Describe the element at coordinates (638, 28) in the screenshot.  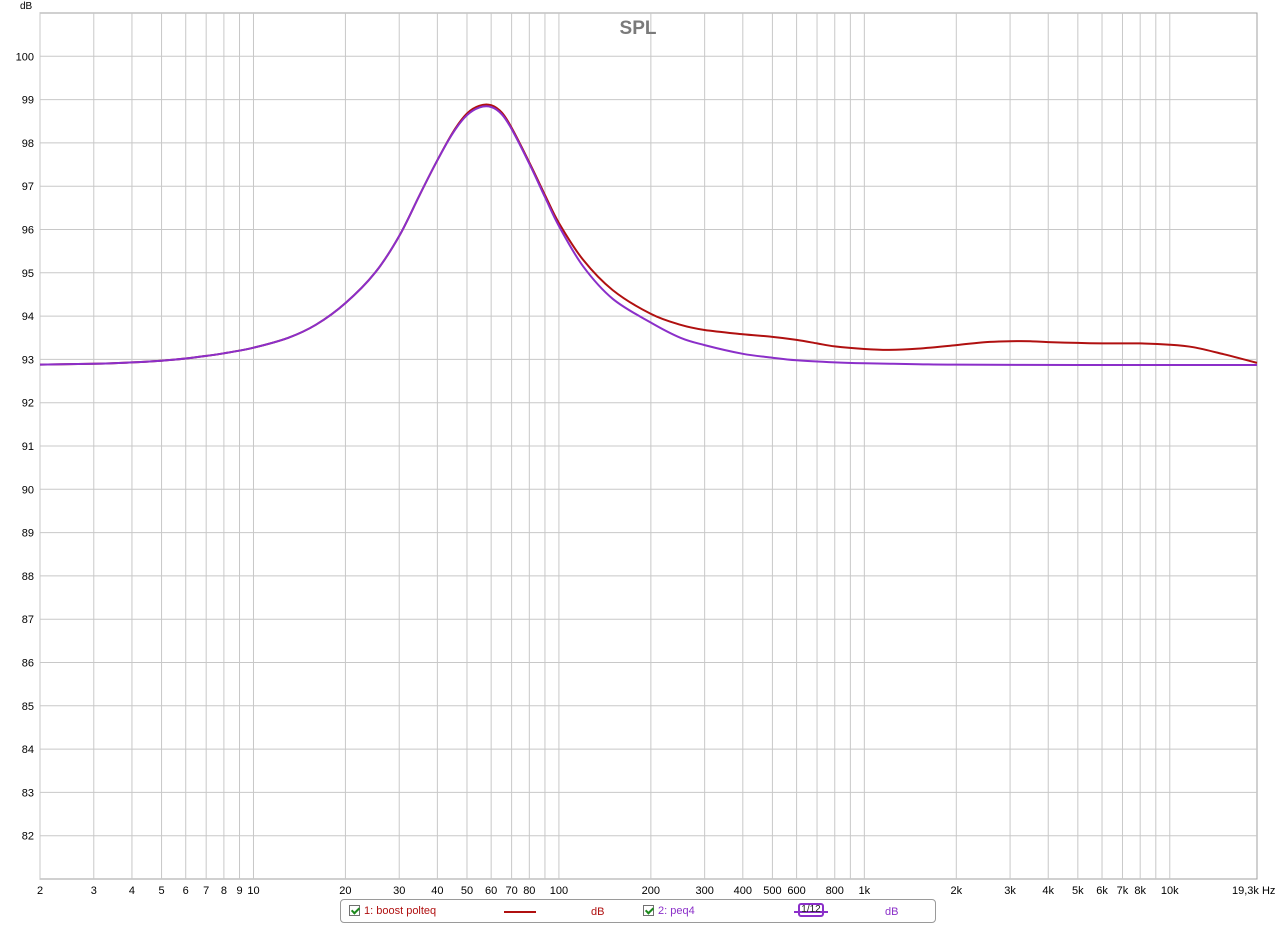
I see `chart-title: SPL` at that location.